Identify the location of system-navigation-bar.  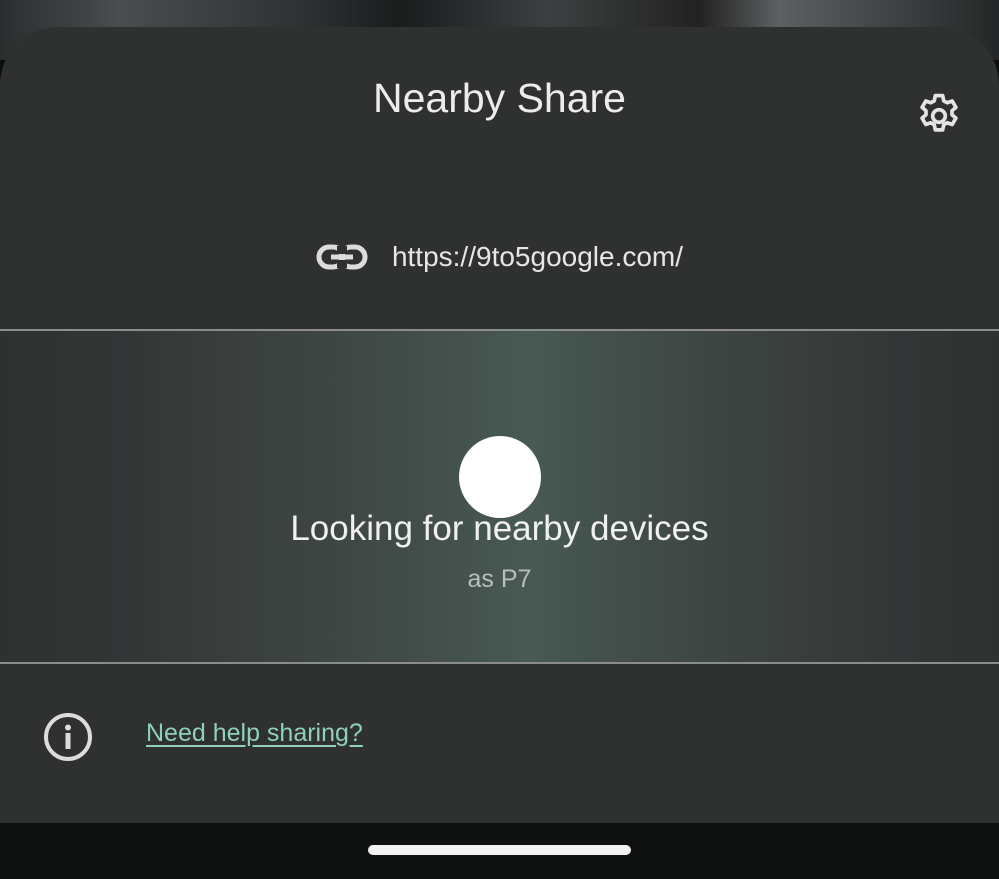
(499, 851).